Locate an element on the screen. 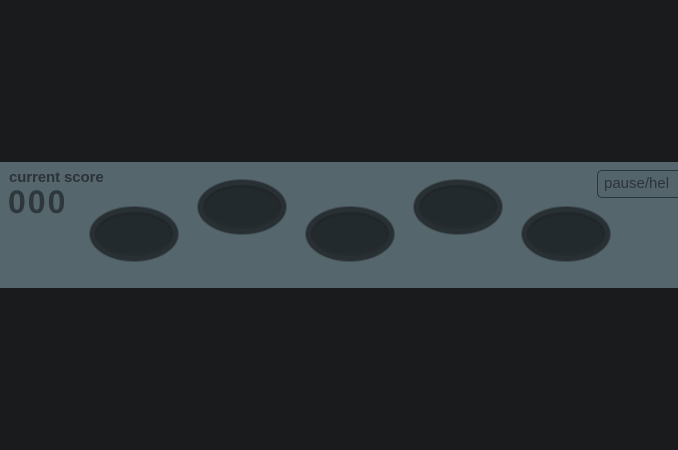 The height and width of the screenshot is (450, 678). hole-5-inner is located at coordinates (566, 234).